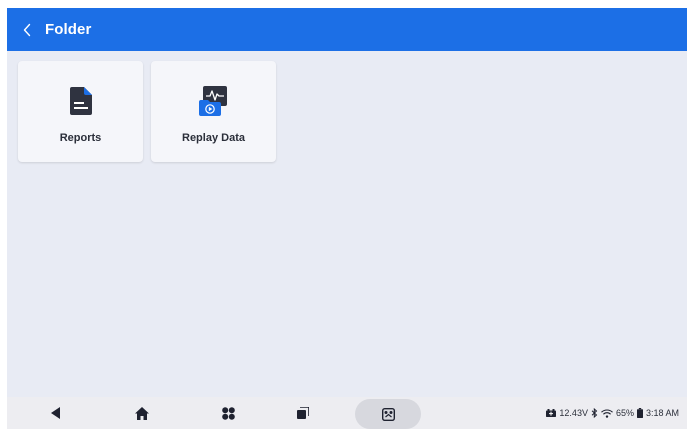 The height and width of the screenshot is (429, 687). Describe the element at coordinates (607, 413) in the screenshot. I see `wifi-icon` at that location.